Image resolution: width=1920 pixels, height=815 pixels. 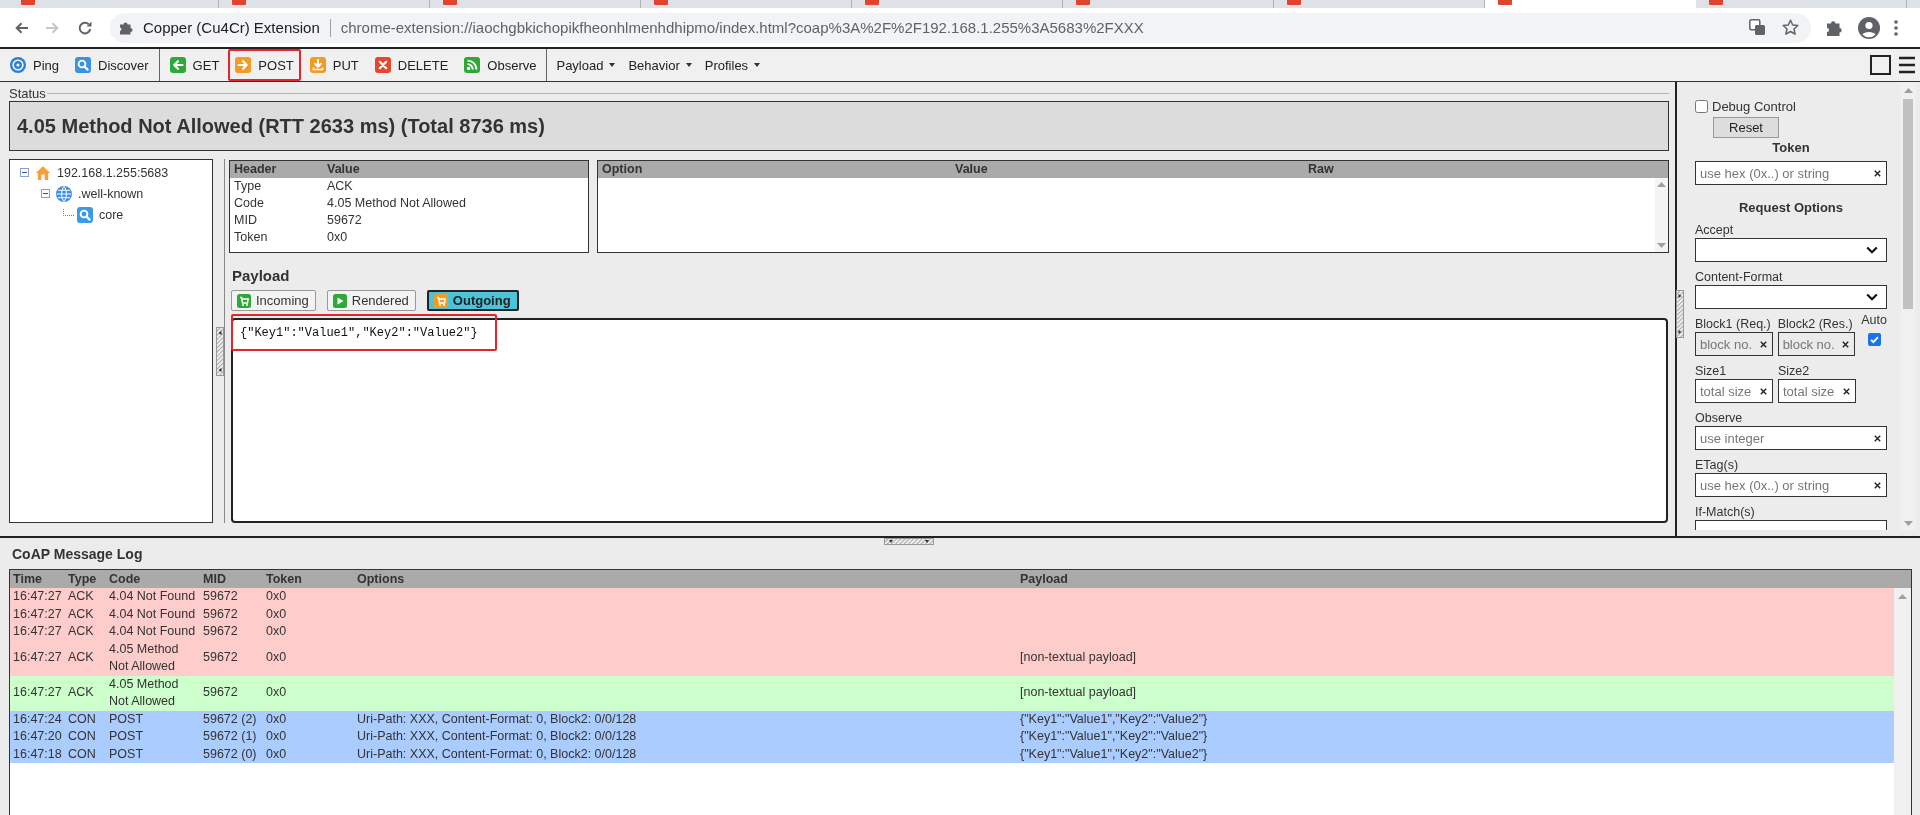 I want to click on section-title: Payload, so click(x=261, y=276).